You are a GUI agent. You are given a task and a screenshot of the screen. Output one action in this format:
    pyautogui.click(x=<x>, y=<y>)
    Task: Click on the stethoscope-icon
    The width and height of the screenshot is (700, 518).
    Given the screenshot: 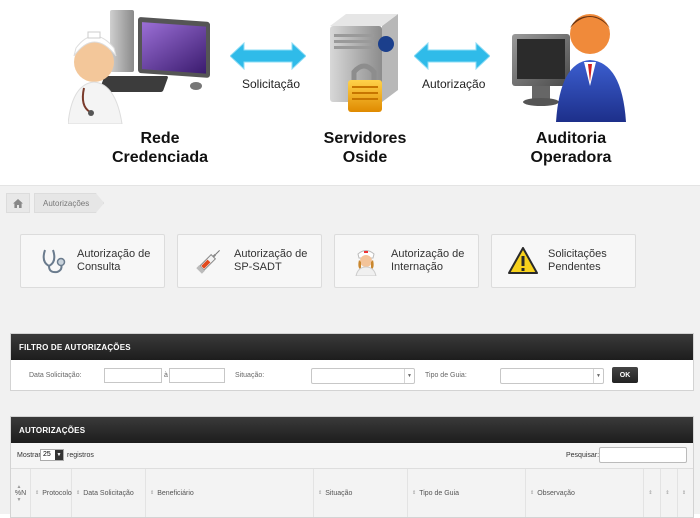 What is the action you would take?
    pyautogui.click(x=52, y=261)
    